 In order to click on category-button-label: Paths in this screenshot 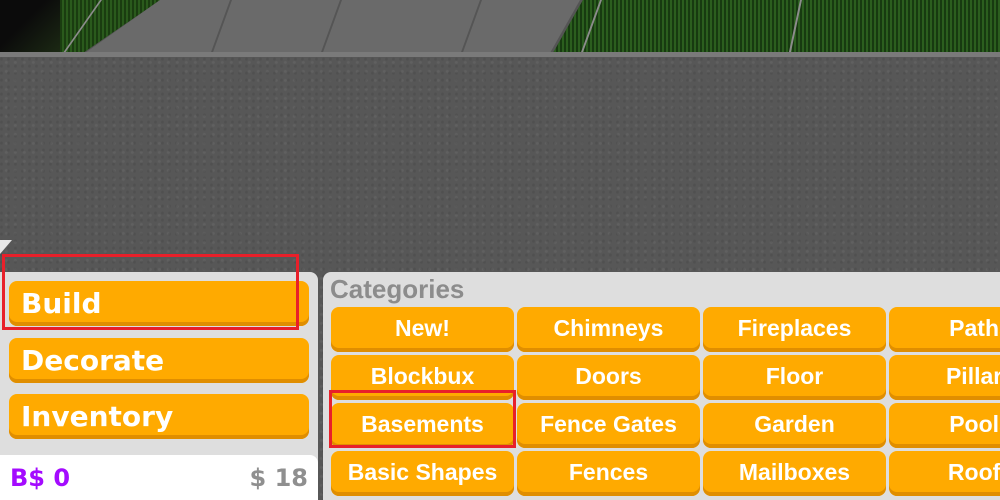, I will do `click(974, 327)`.